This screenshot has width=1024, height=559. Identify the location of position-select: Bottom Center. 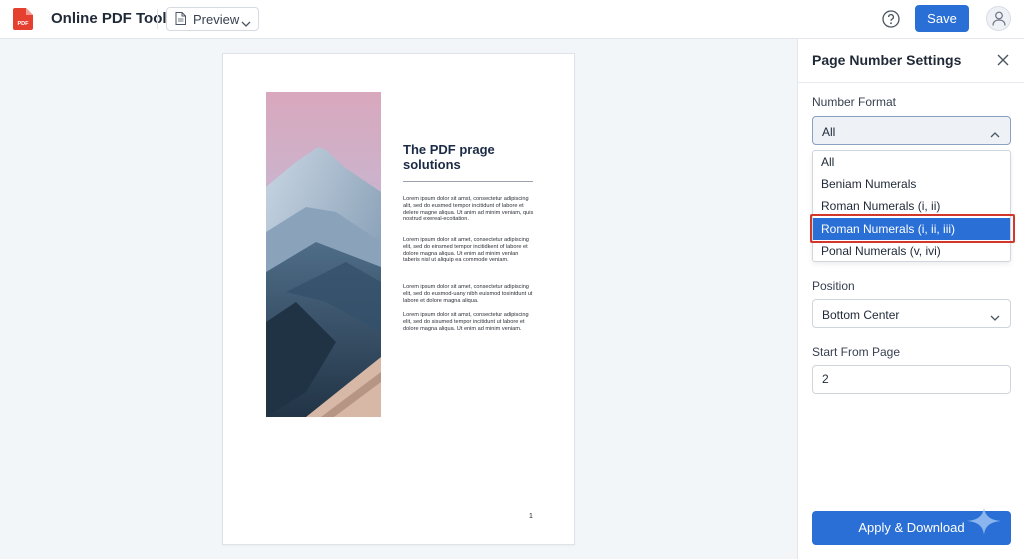
(911, 313).